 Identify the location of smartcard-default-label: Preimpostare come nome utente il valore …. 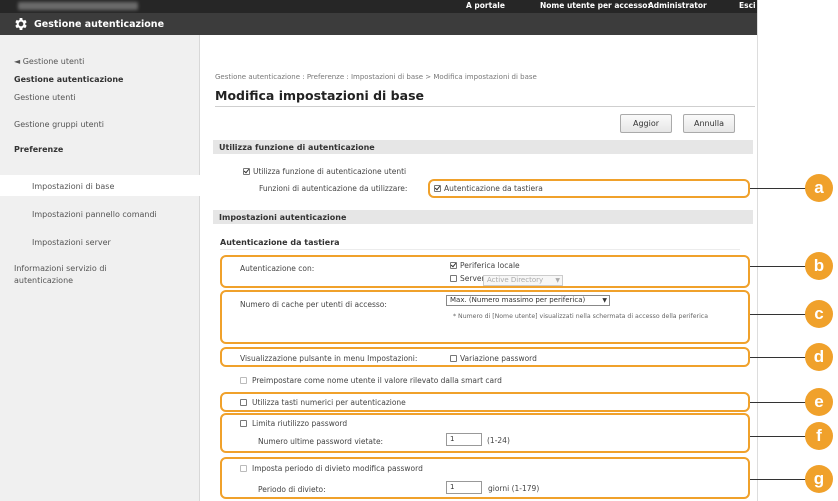
(377, 380).